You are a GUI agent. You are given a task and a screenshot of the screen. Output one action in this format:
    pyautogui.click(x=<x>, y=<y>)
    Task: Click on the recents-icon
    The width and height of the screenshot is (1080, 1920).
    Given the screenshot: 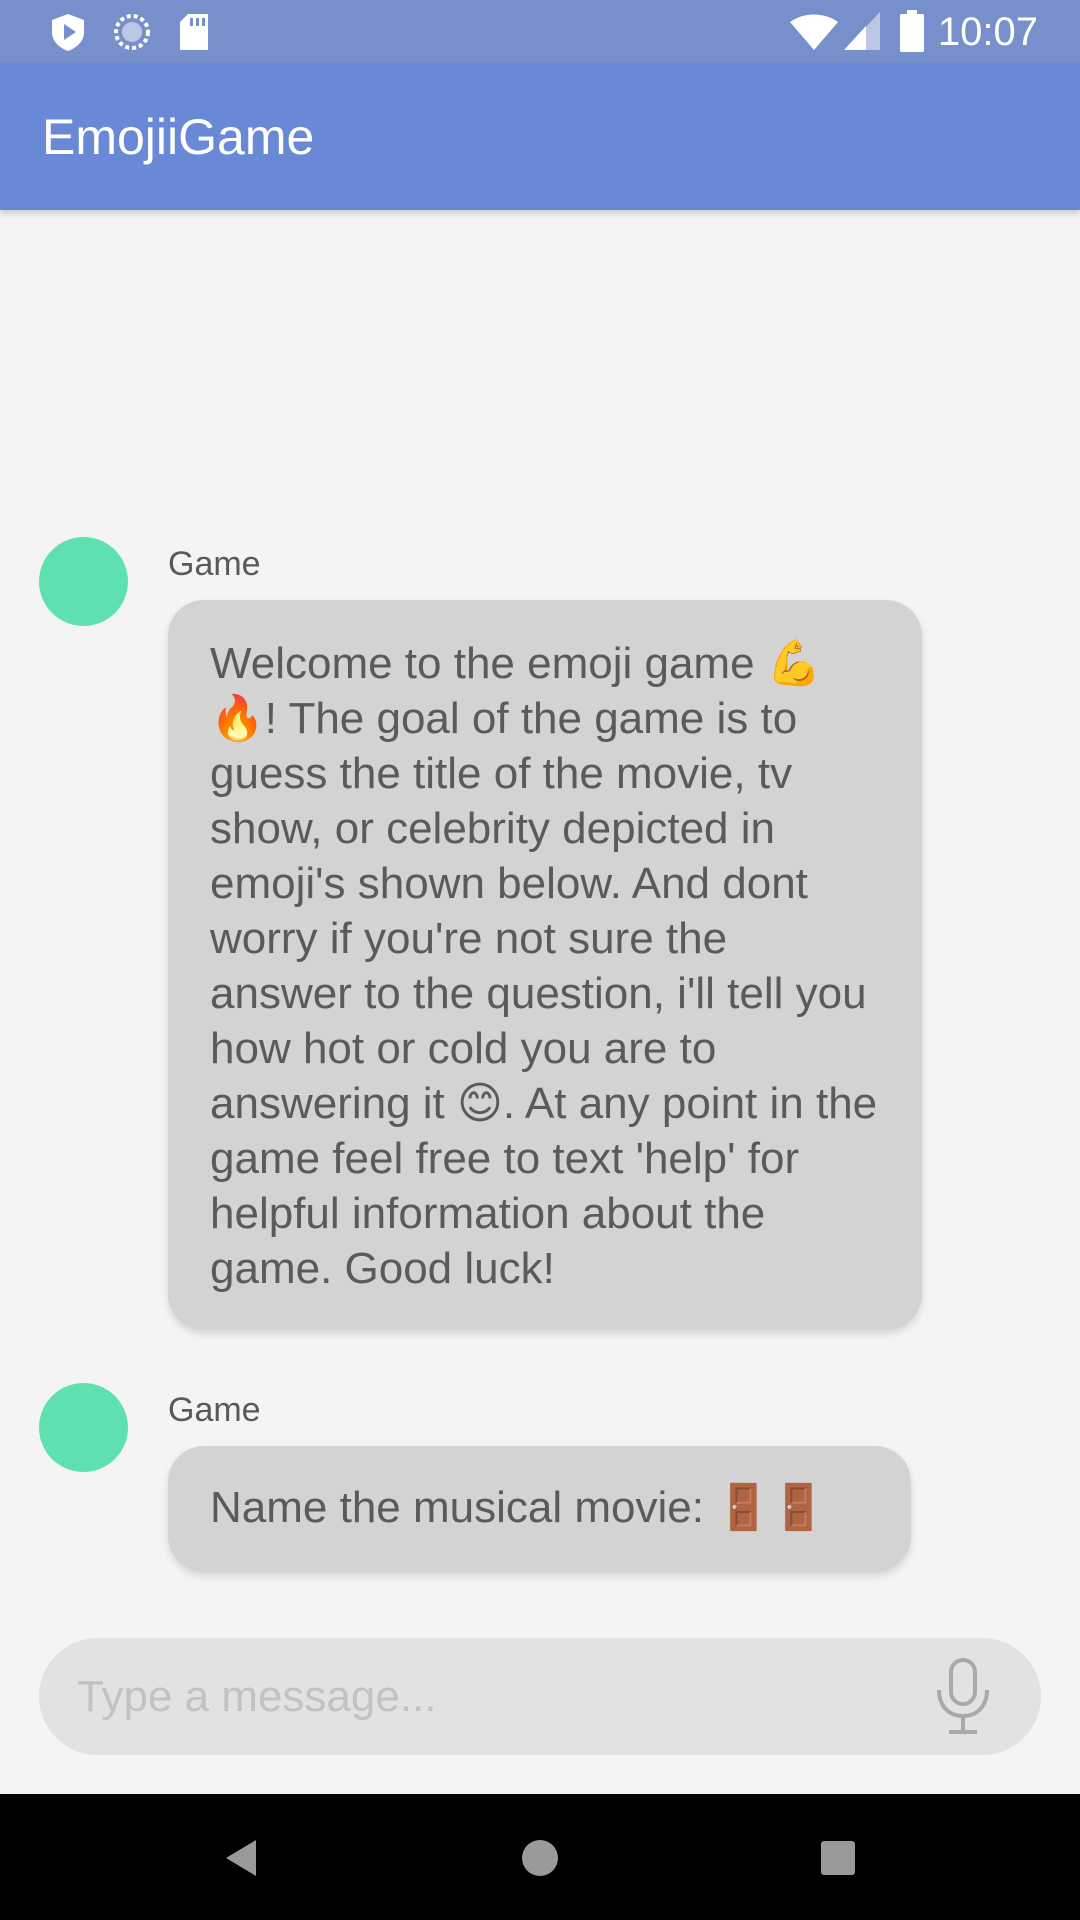 What is the action you would take?
    pyautogui.click(x=838, y=1858)
    